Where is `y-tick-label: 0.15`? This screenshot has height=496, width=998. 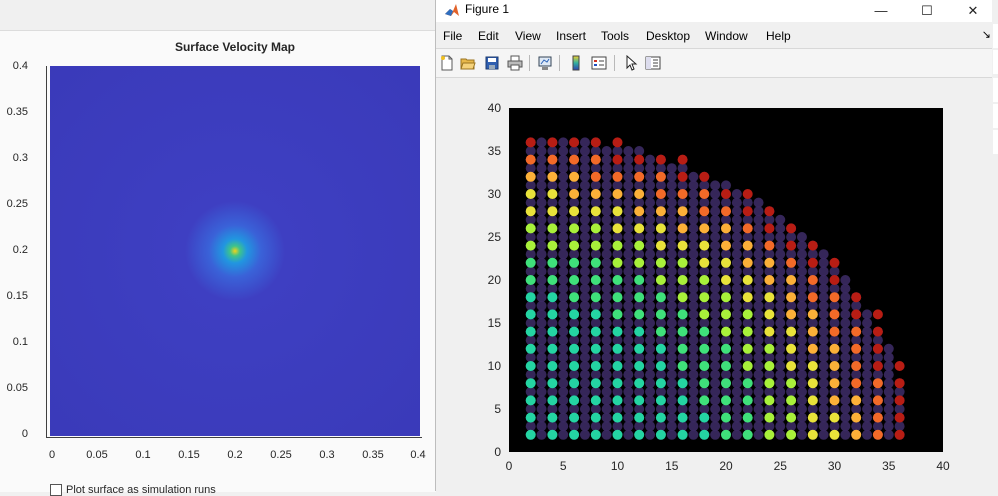 y-tick-label: 0.15 is located at coordinates (17, 296).